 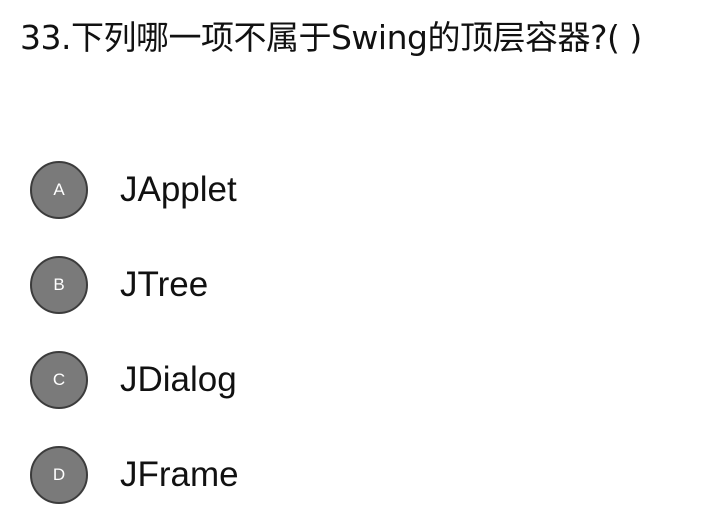 I want to click on option-b-badge: B, so click(x=59, y=285).